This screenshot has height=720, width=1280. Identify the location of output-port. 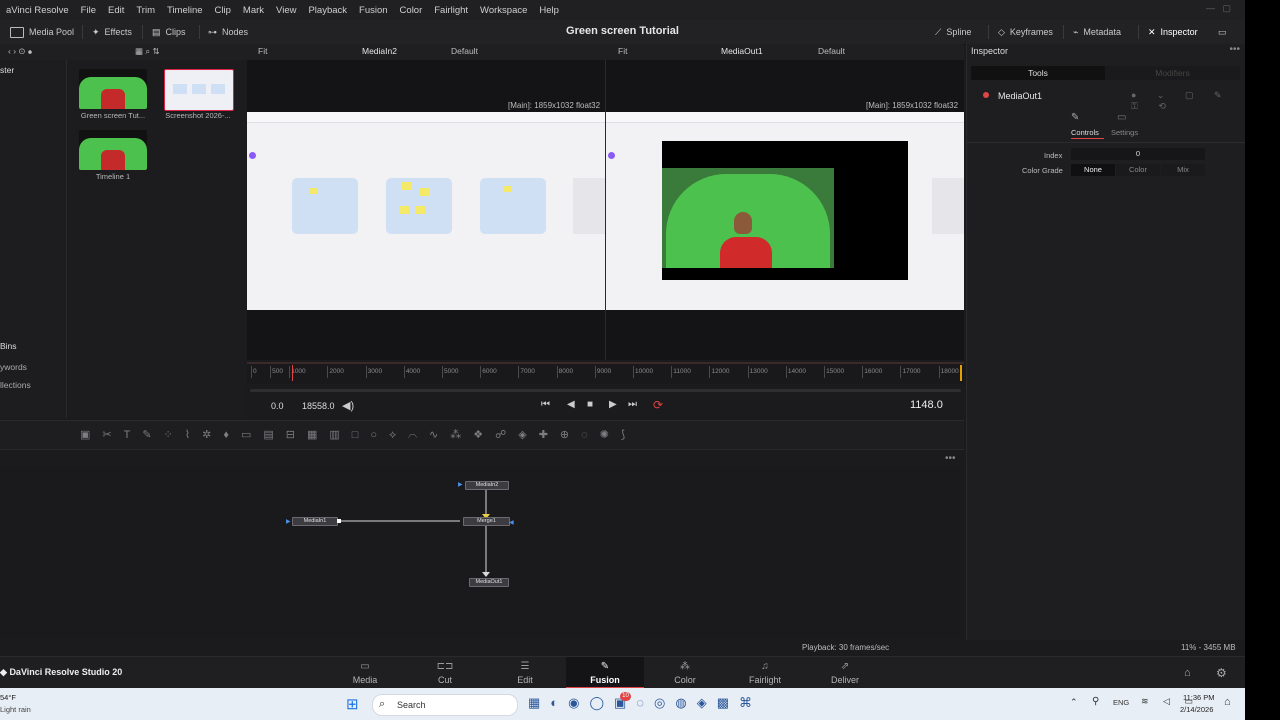
(339, 521).